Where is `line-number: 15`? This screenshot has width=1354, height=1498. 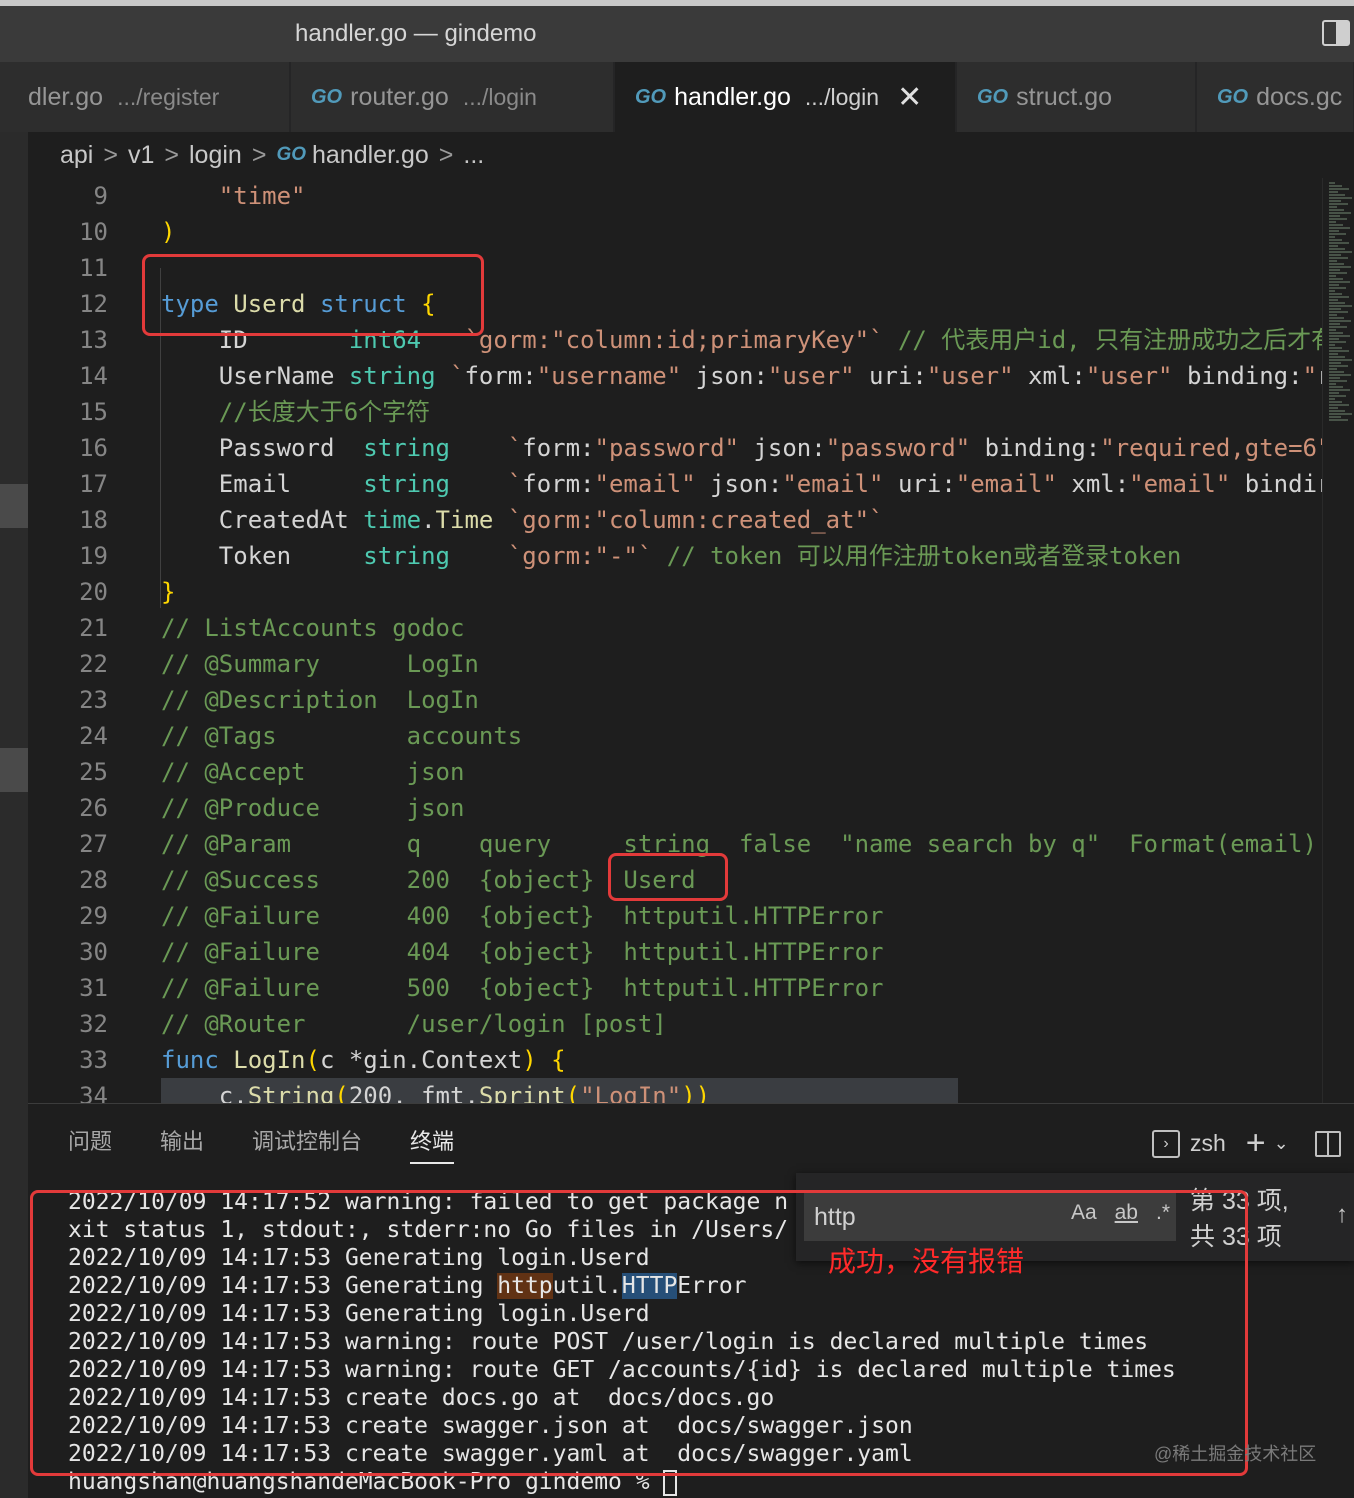 line-number: 15 is located at coordinates (93, 412).